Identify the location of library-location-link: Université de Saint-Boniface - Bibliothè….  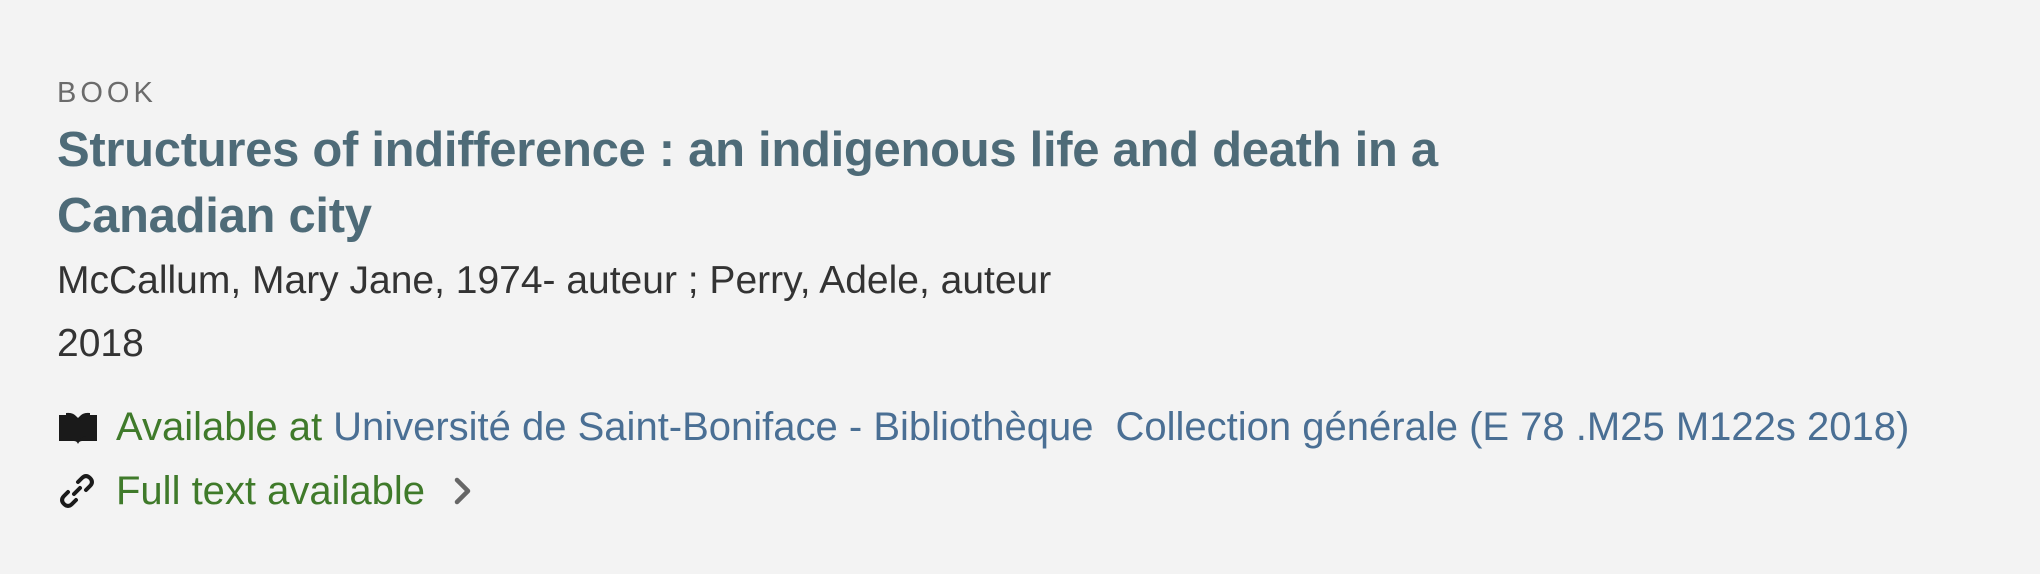
(713, 427).